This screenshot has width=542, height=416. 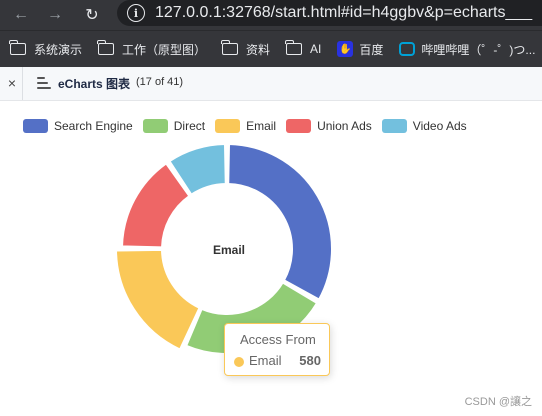 What do you see at coordinates (498, 402) in the screenshot?
I see `watermark: CSDN @讓之` at bounding box center [498, 402].